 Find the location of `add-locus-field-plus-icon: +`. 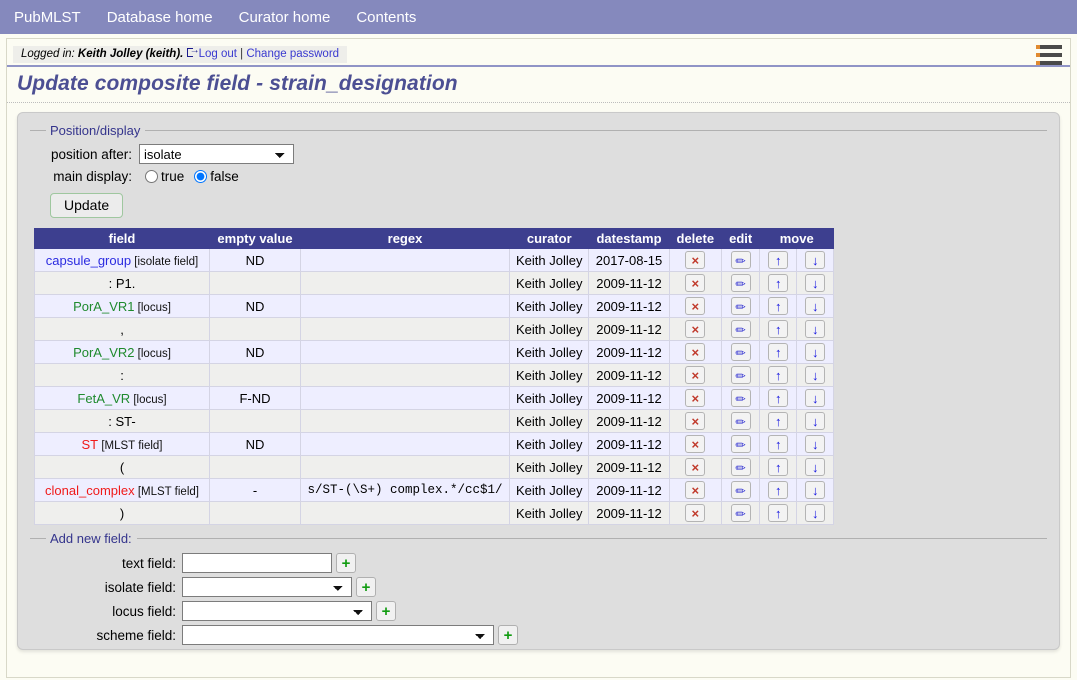

add-locus-field-plus-icon: + is located at coordinates (386, 611).